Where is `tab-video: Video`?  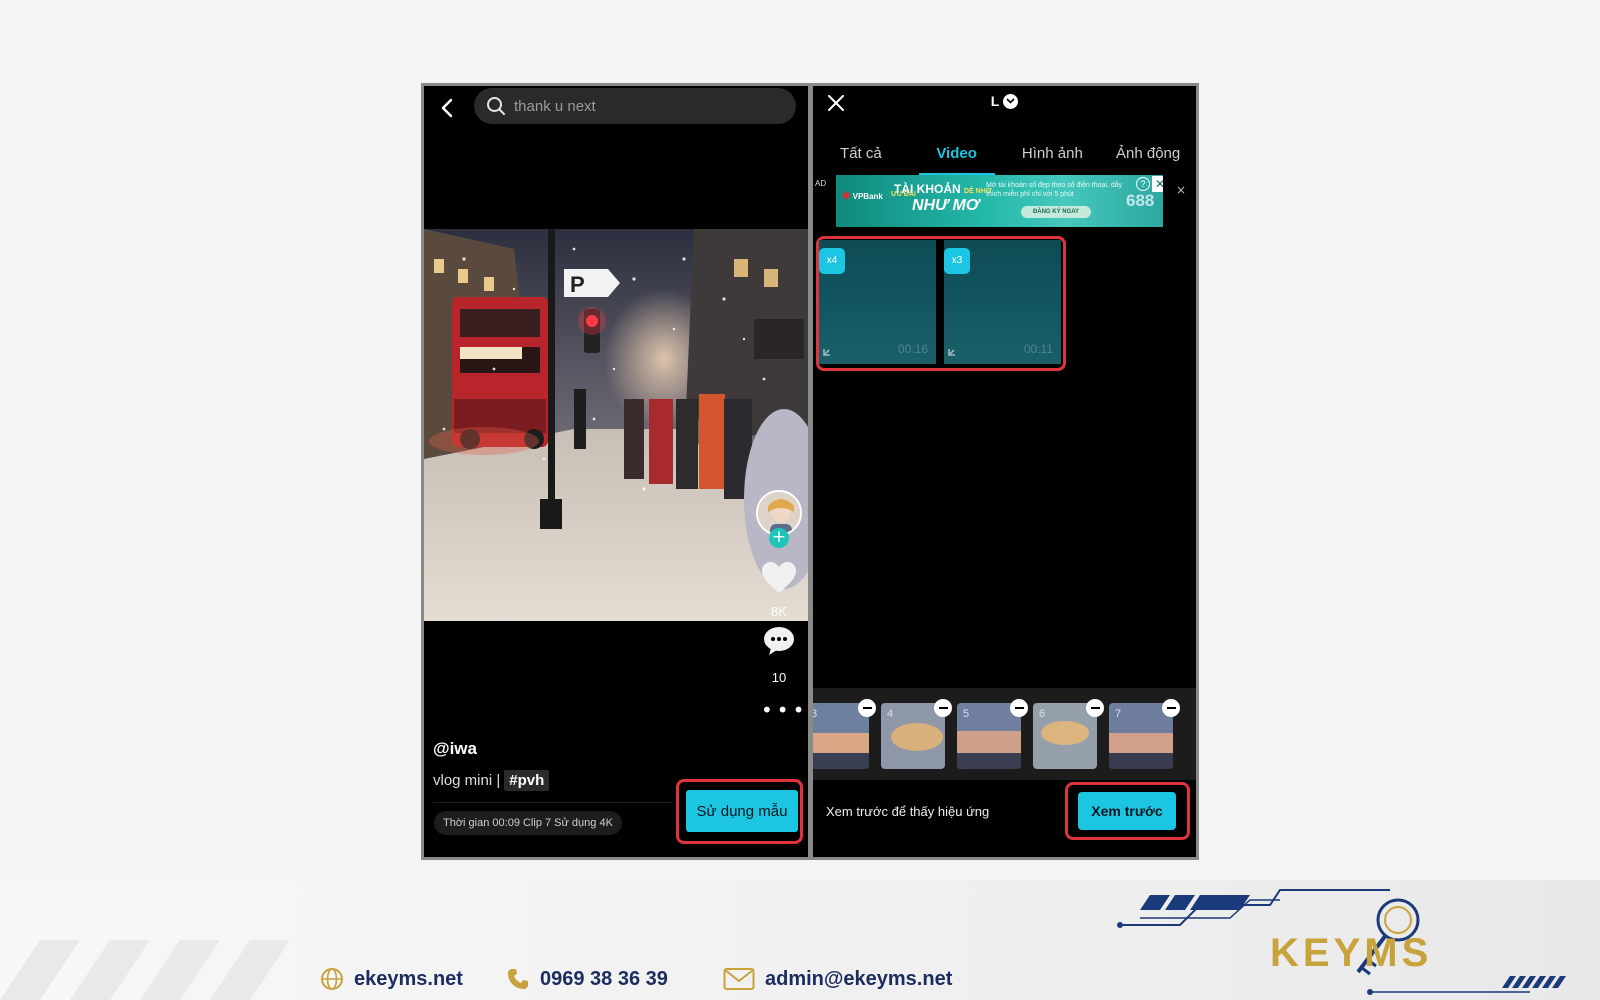 tab-video: Video is located at coordinates (957, 156).